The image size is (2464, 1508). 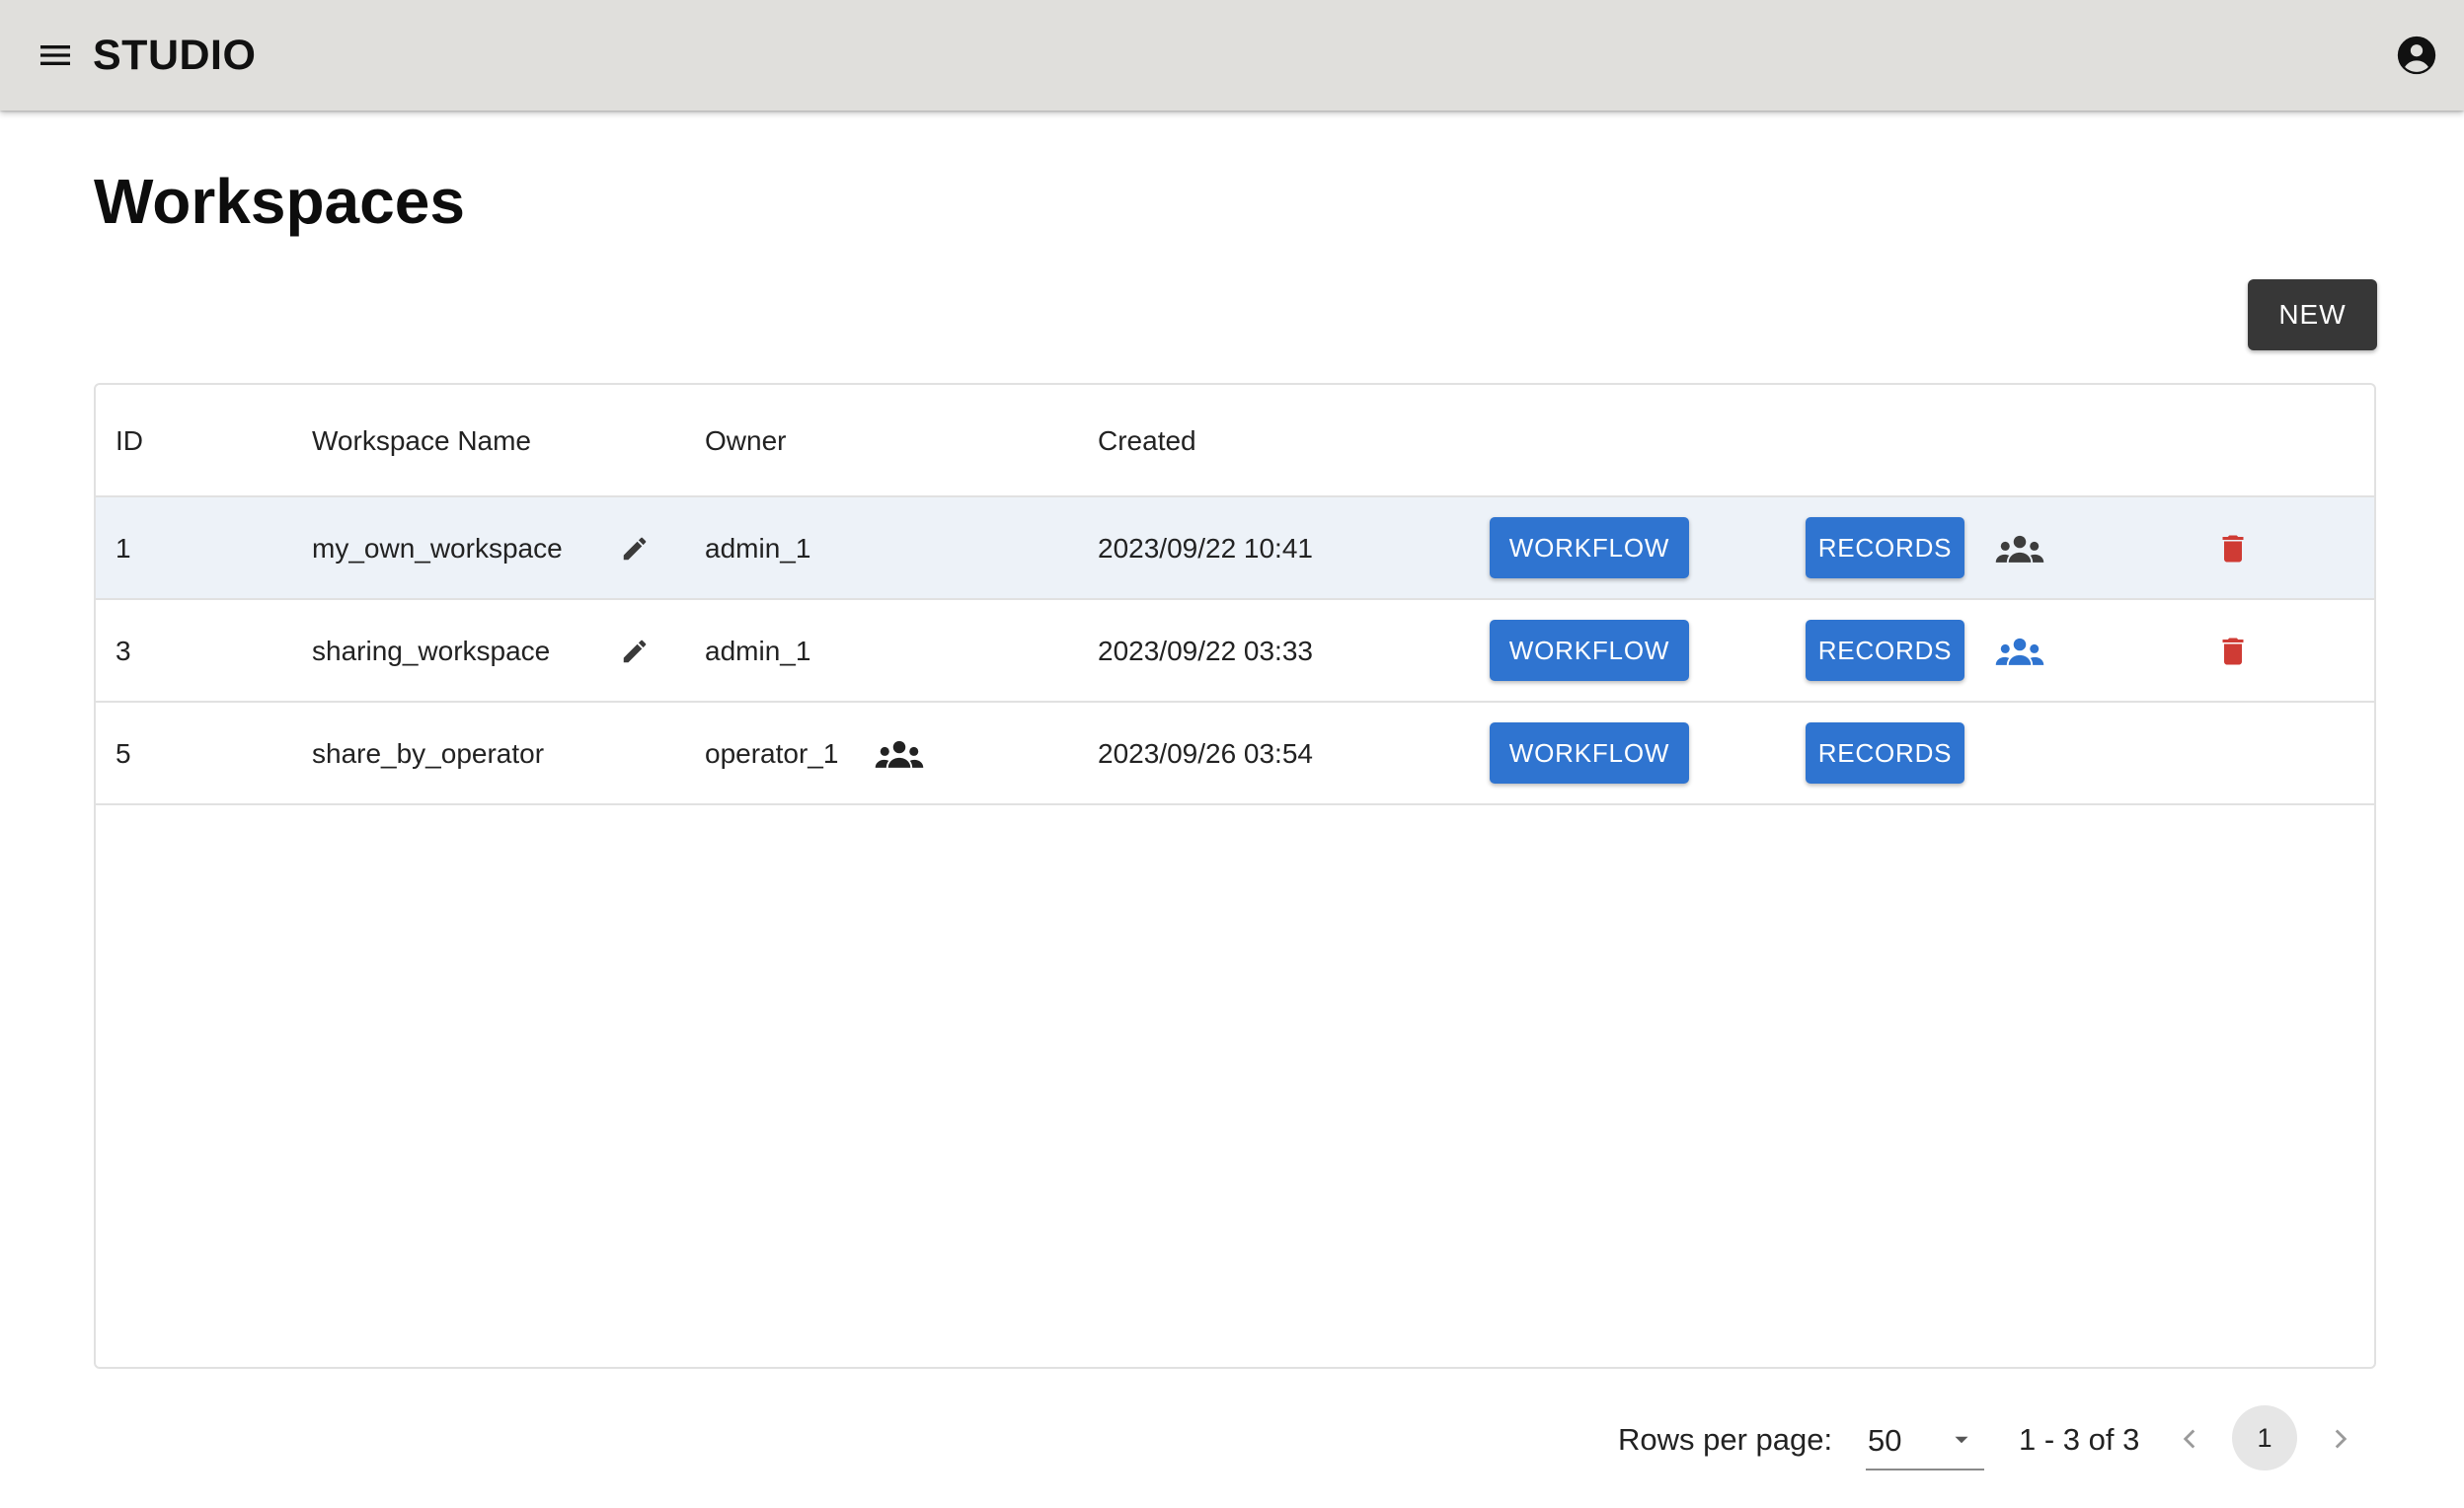 I want to click on cell-created: 2023/09/26 03:54, so click(x=1205, y=753).